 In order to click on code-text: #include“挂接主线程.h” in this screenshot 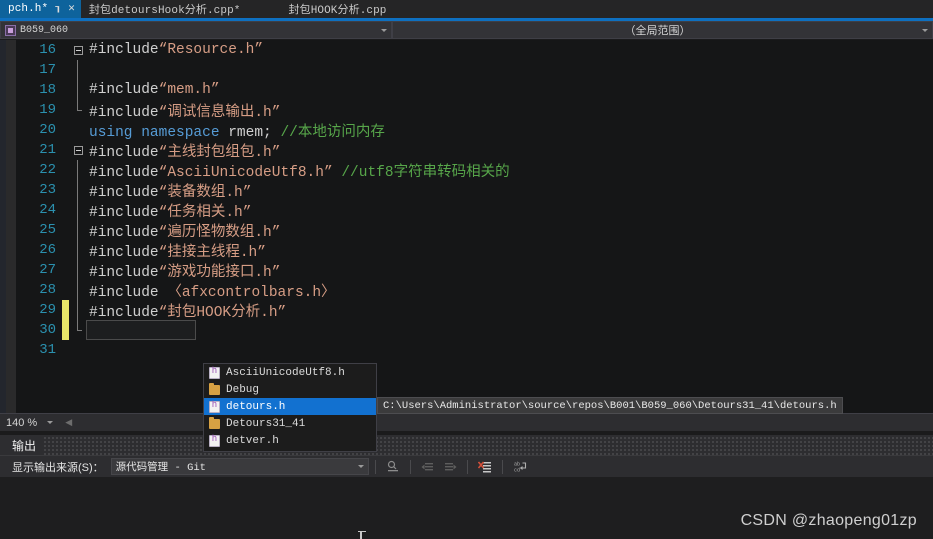, I will do `click(176, 250)`.